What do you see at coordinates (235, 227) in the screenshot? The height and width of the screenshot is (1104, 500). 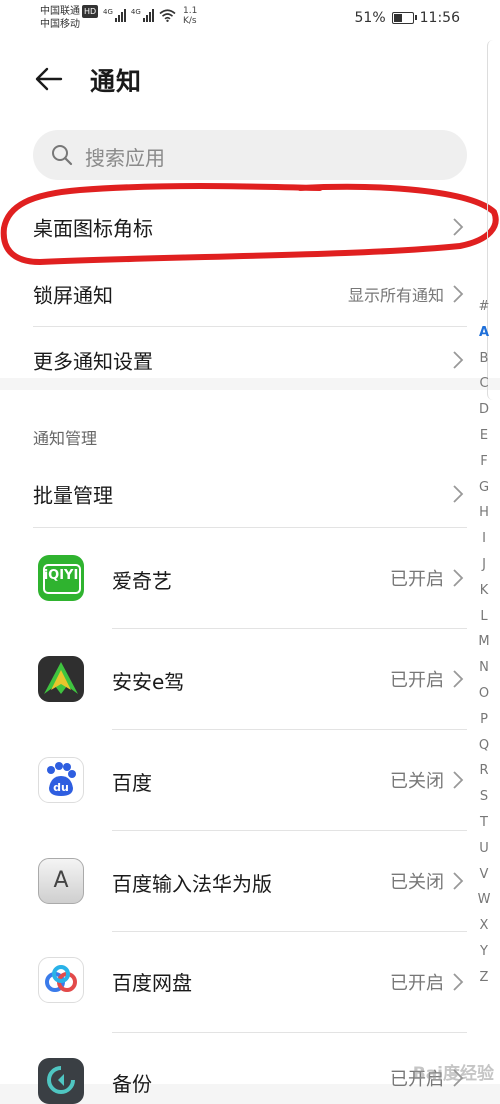 I see `setting-row-desktop-badge: 桌面图标角标` at bounding box center [235, 227].